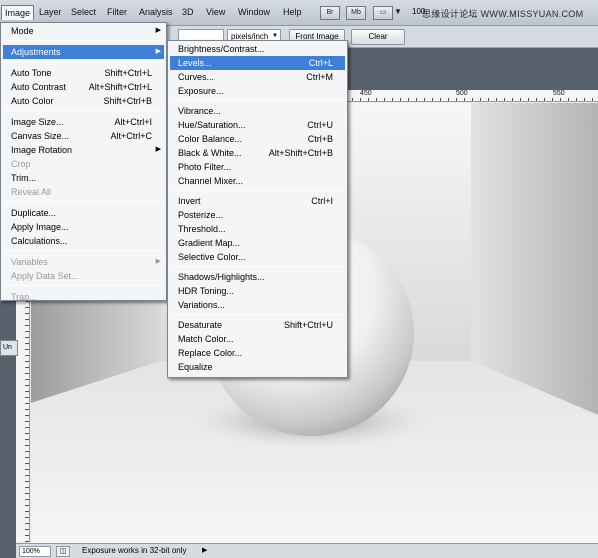 Image resolution: width=598 pixels, height=558 pixels. Describe the element at coordinates (156, 12) in the screenshot. I see `menu-analysis: Analysis` at that location.